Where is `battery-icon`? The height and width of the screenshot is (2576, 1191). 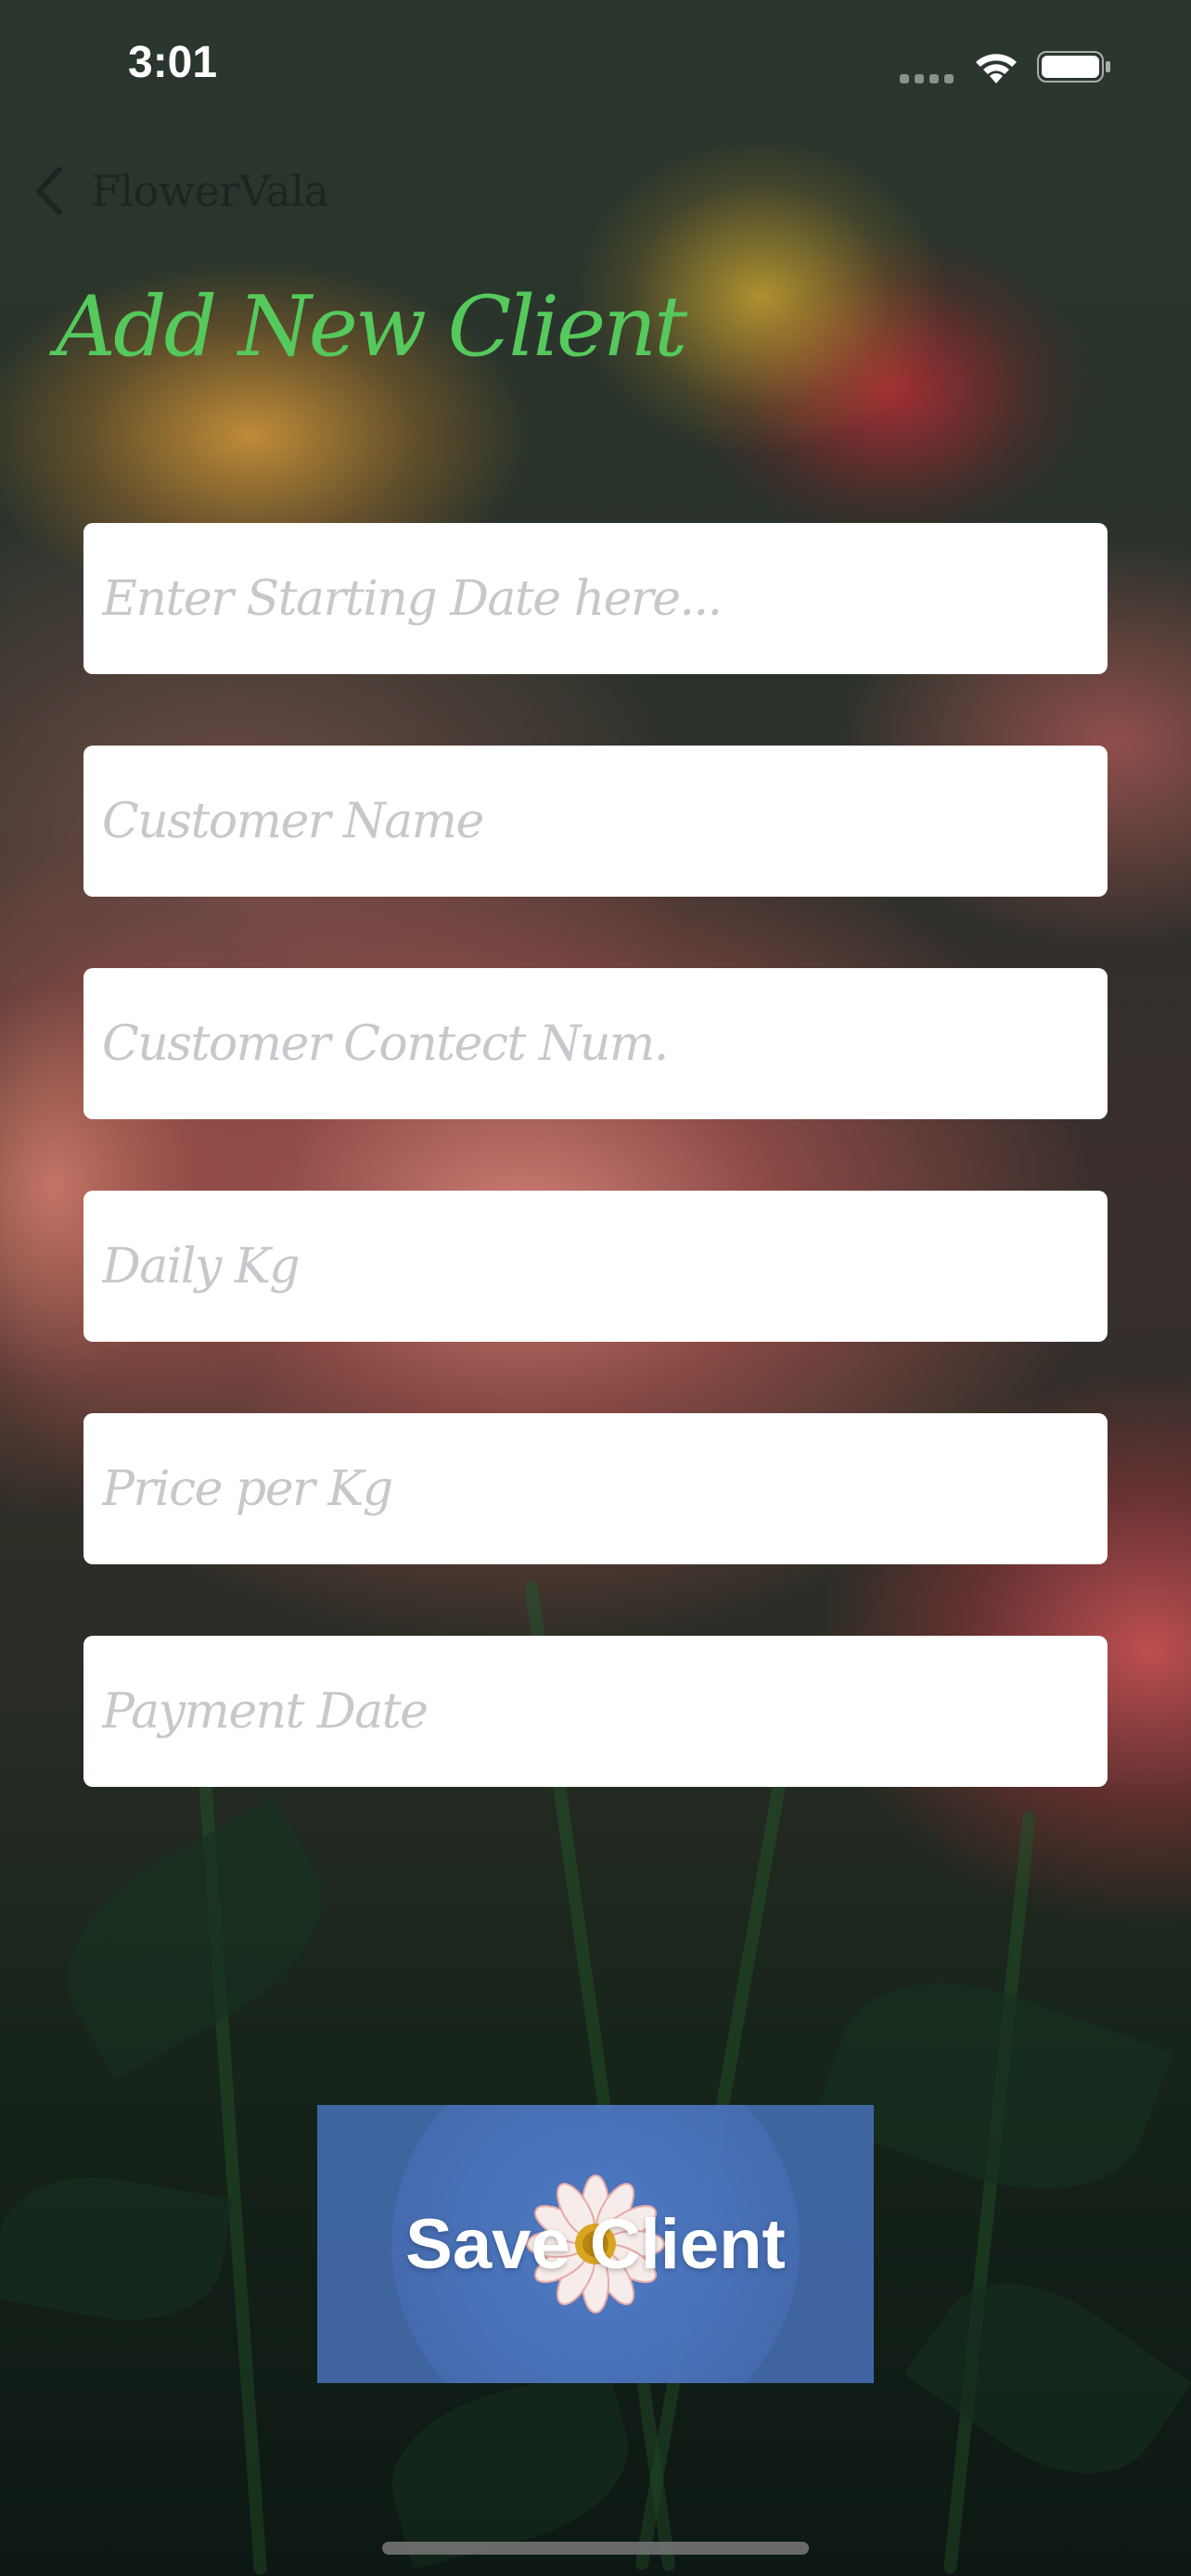 battery-icon is located at coordinates (1073, 67).